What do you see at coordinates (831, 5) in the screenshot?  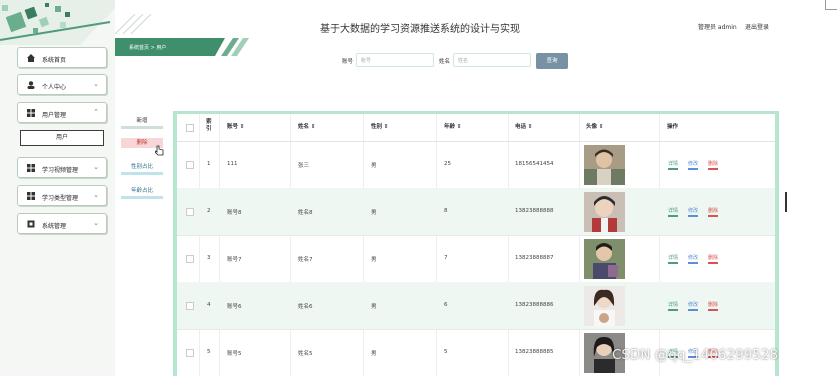 I see `window-corner` at bounding box center [831, 5].